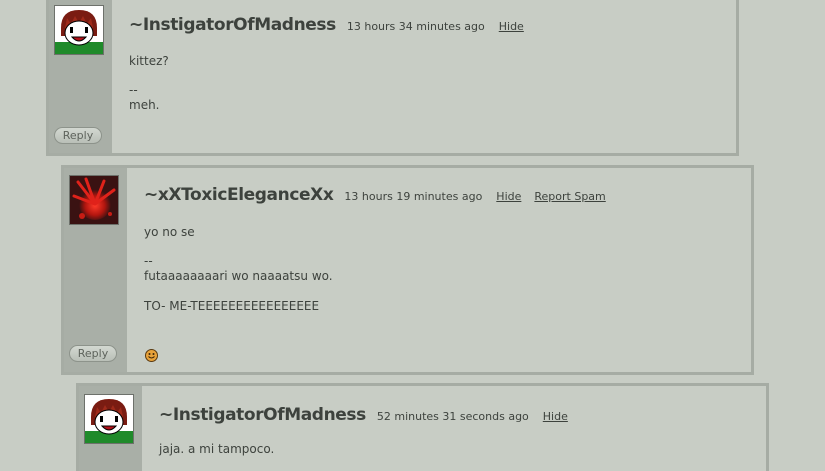 The height and width of the screenshot is (471, 825). I want to click on comment-message: jaja. a mi tampoco., so click(217, 449).